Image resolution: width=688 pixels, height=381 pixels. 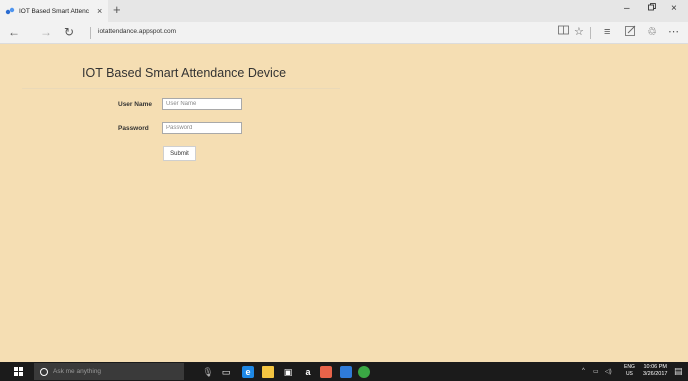 I want to click on hub-button: ≡, so click(x=607, y=32).